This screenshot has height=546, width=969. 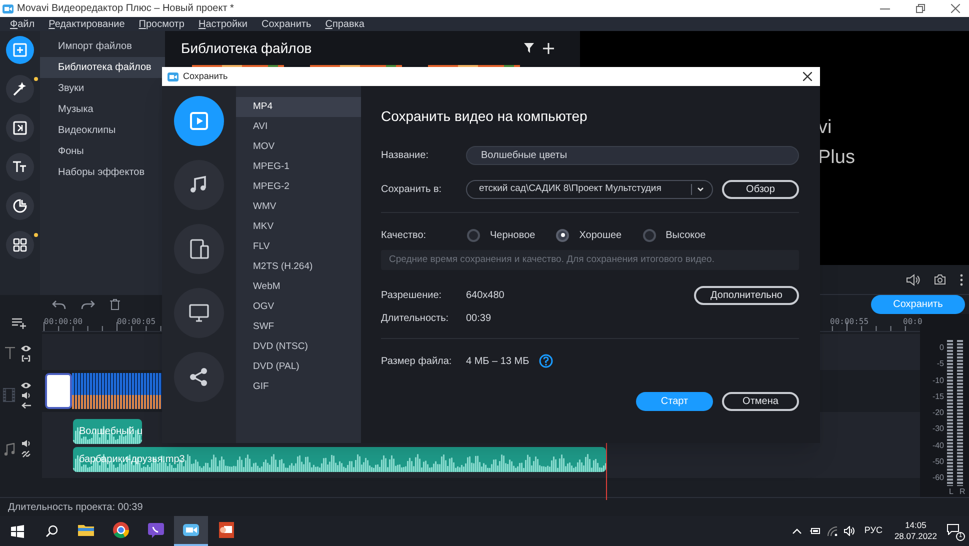 I want to click on taskbar-app, so click(x=191, y=531).